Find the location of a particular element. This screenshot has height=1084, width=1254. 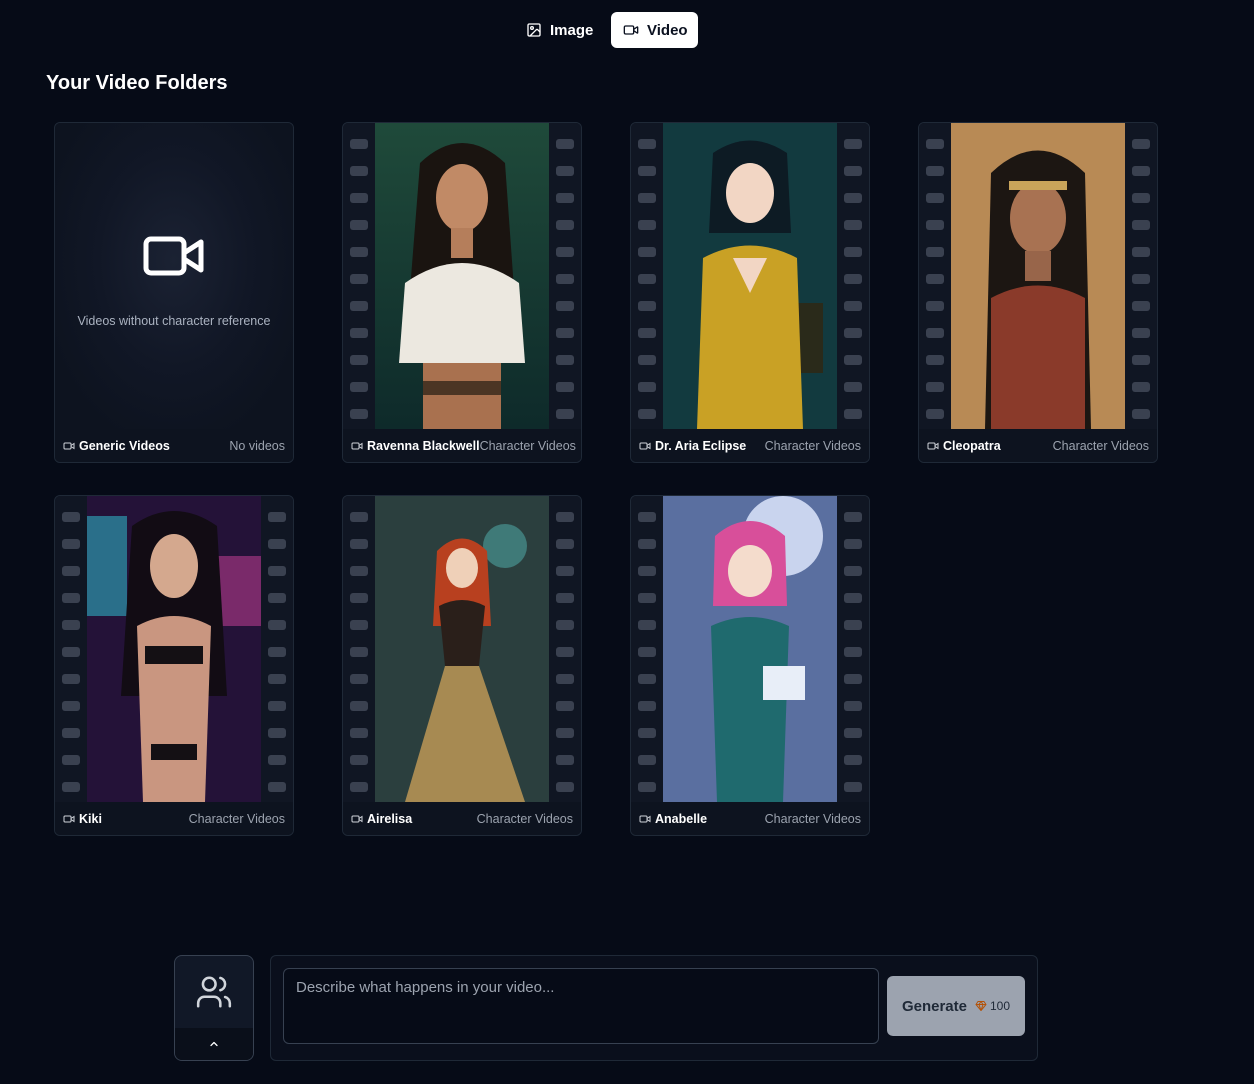

folder-card-airelisa: Airelisa Character Videos is located at coordinates (462, 665).